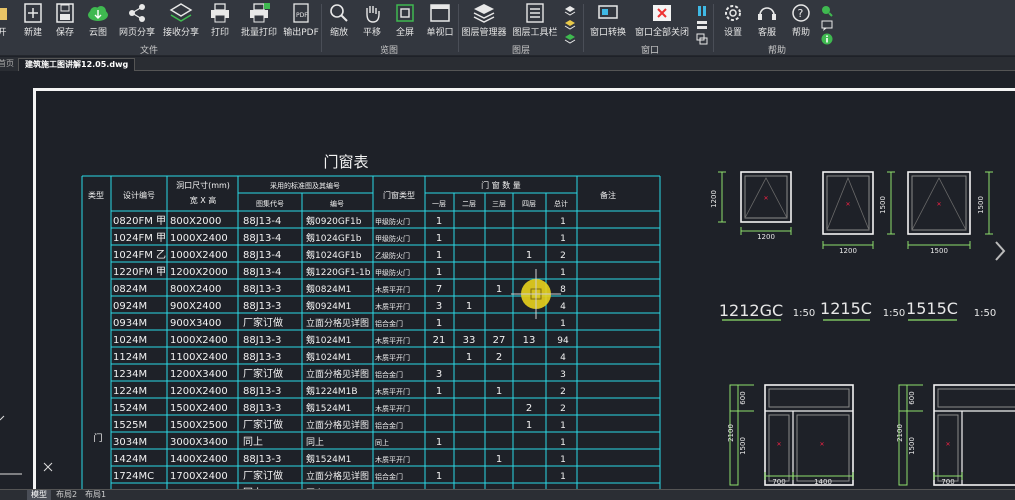  I want to click on fullscreen-button: 全屏, so click(405, 20).